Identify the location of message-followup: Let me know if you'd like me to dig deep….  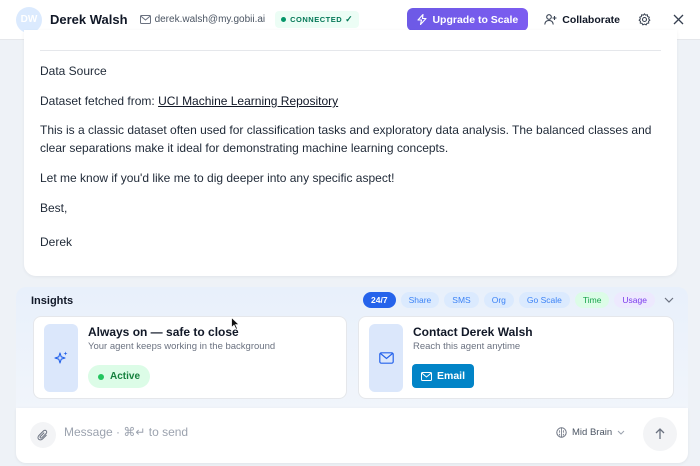
(217, 178).